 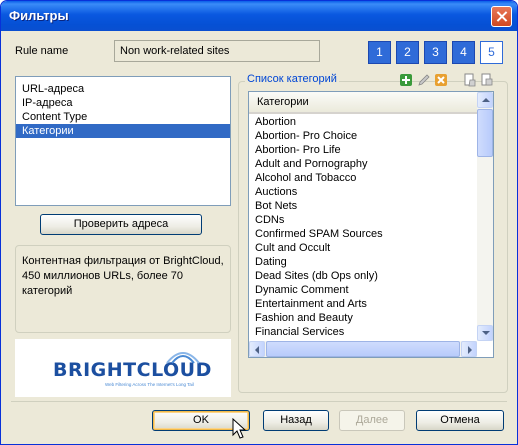 I want to click on chevron-up-icon, so click(x=486, y=100).